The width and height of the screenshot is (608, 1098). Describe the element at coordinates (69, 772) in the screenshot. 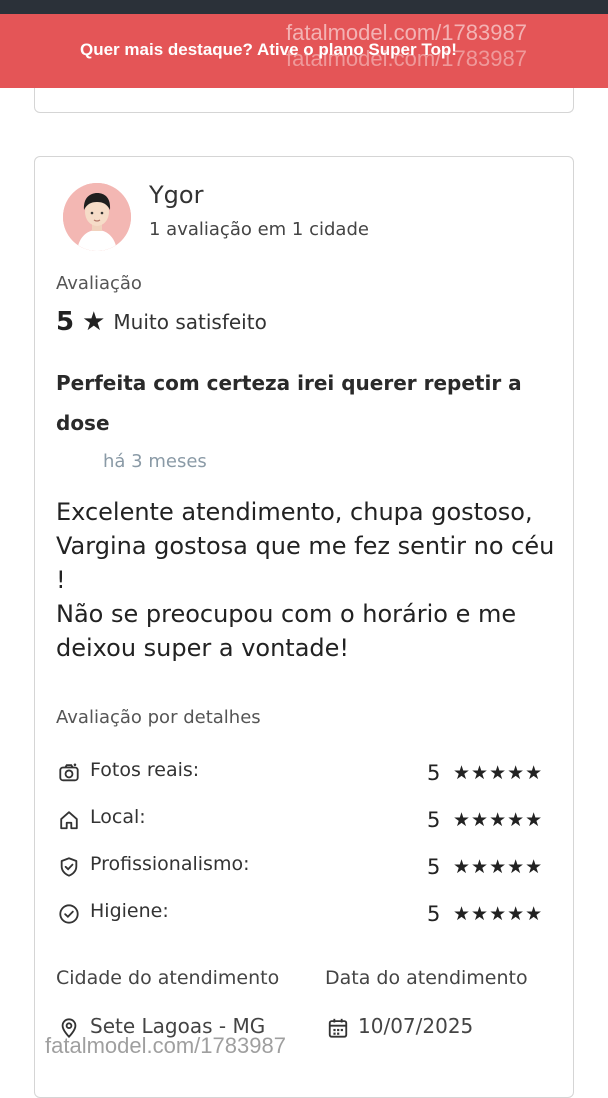

I see `camera-icon` at that location.